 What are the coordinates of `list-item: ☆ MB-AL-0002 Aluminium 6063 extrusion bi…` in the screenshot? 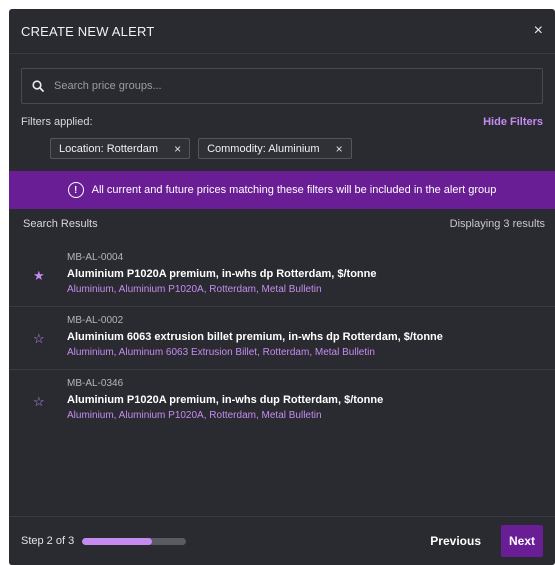 It's located at (282, 338).